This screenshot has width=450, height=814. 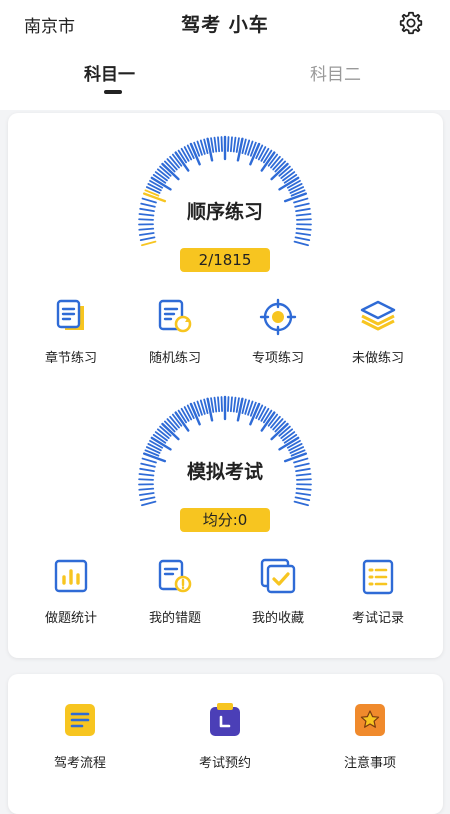 I want to click on answer-statistics-button: 做题统计, so click(x=71, y=591).